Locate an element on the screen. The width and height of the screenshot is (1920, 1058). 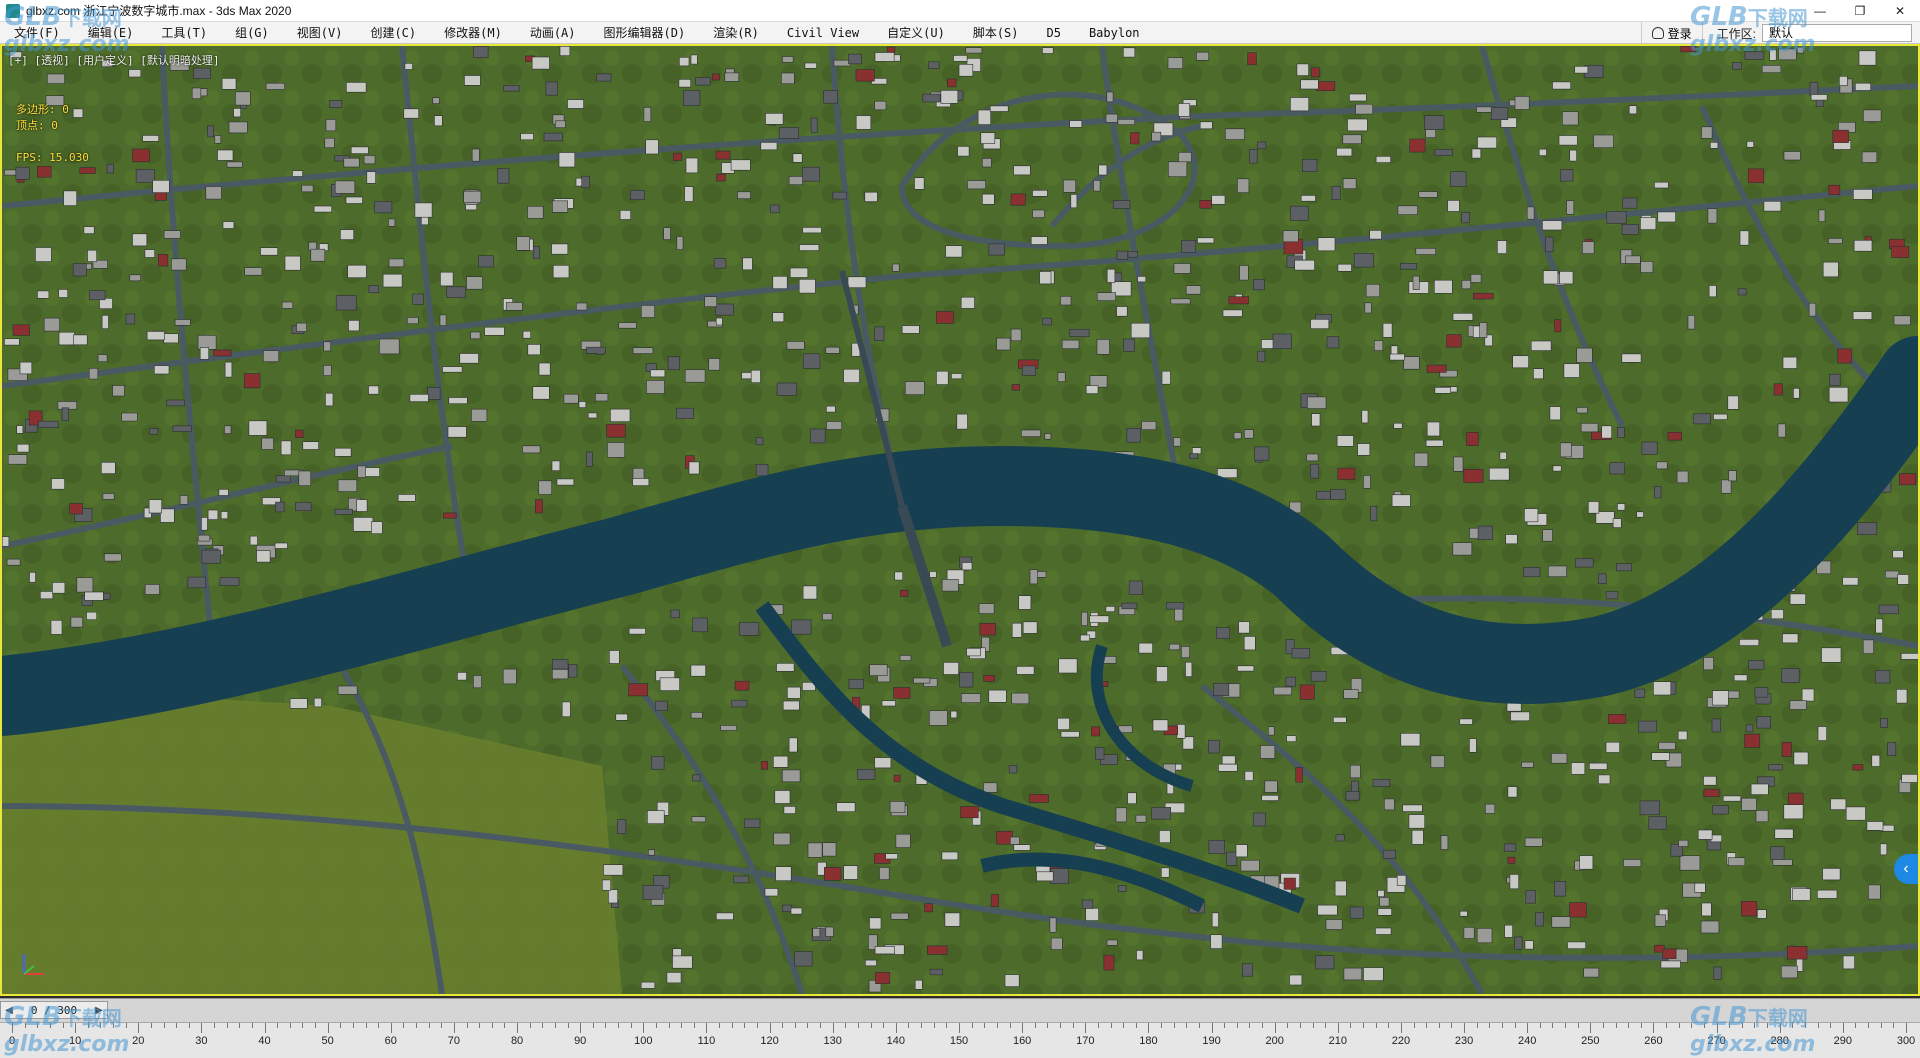
prev-frame-icon: ◀ is located at coordinates (9, 1010).